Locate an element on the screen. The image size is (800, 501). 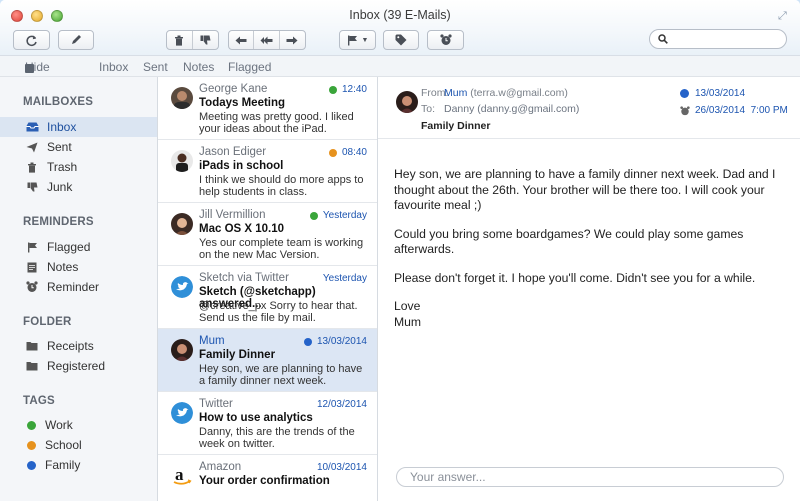
sidebar-toggle-icon is located at coordinates (29, 68).